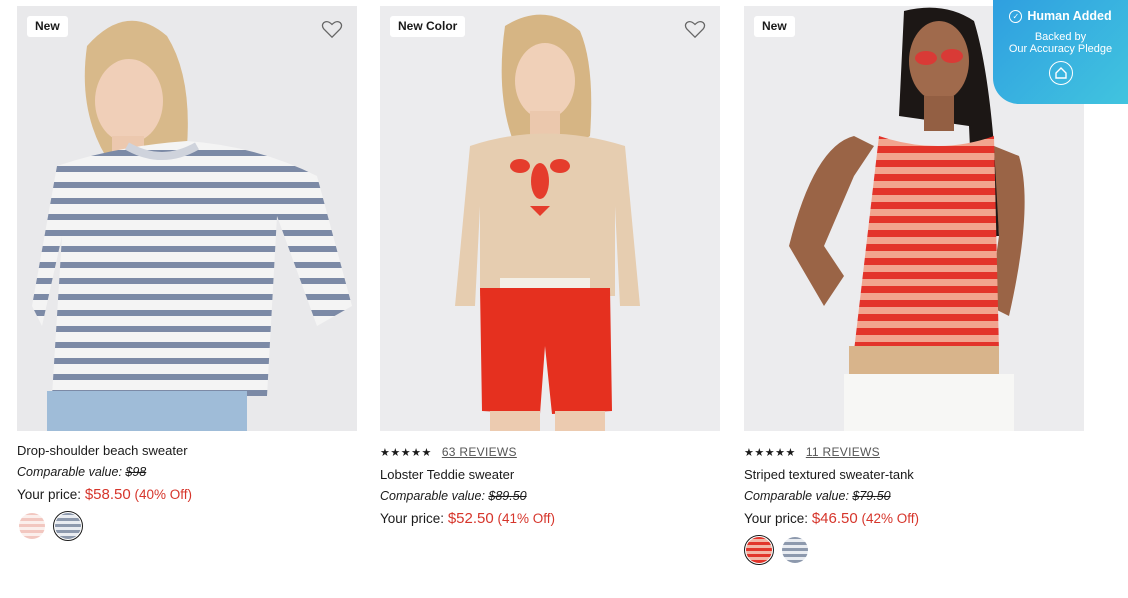 The height and width of the screenshot is (598, 1128). Describe the element at coordinates (914, 452) in the screenshot. I see `rating: ★★★★★ 11 REVIEWS` at that location.